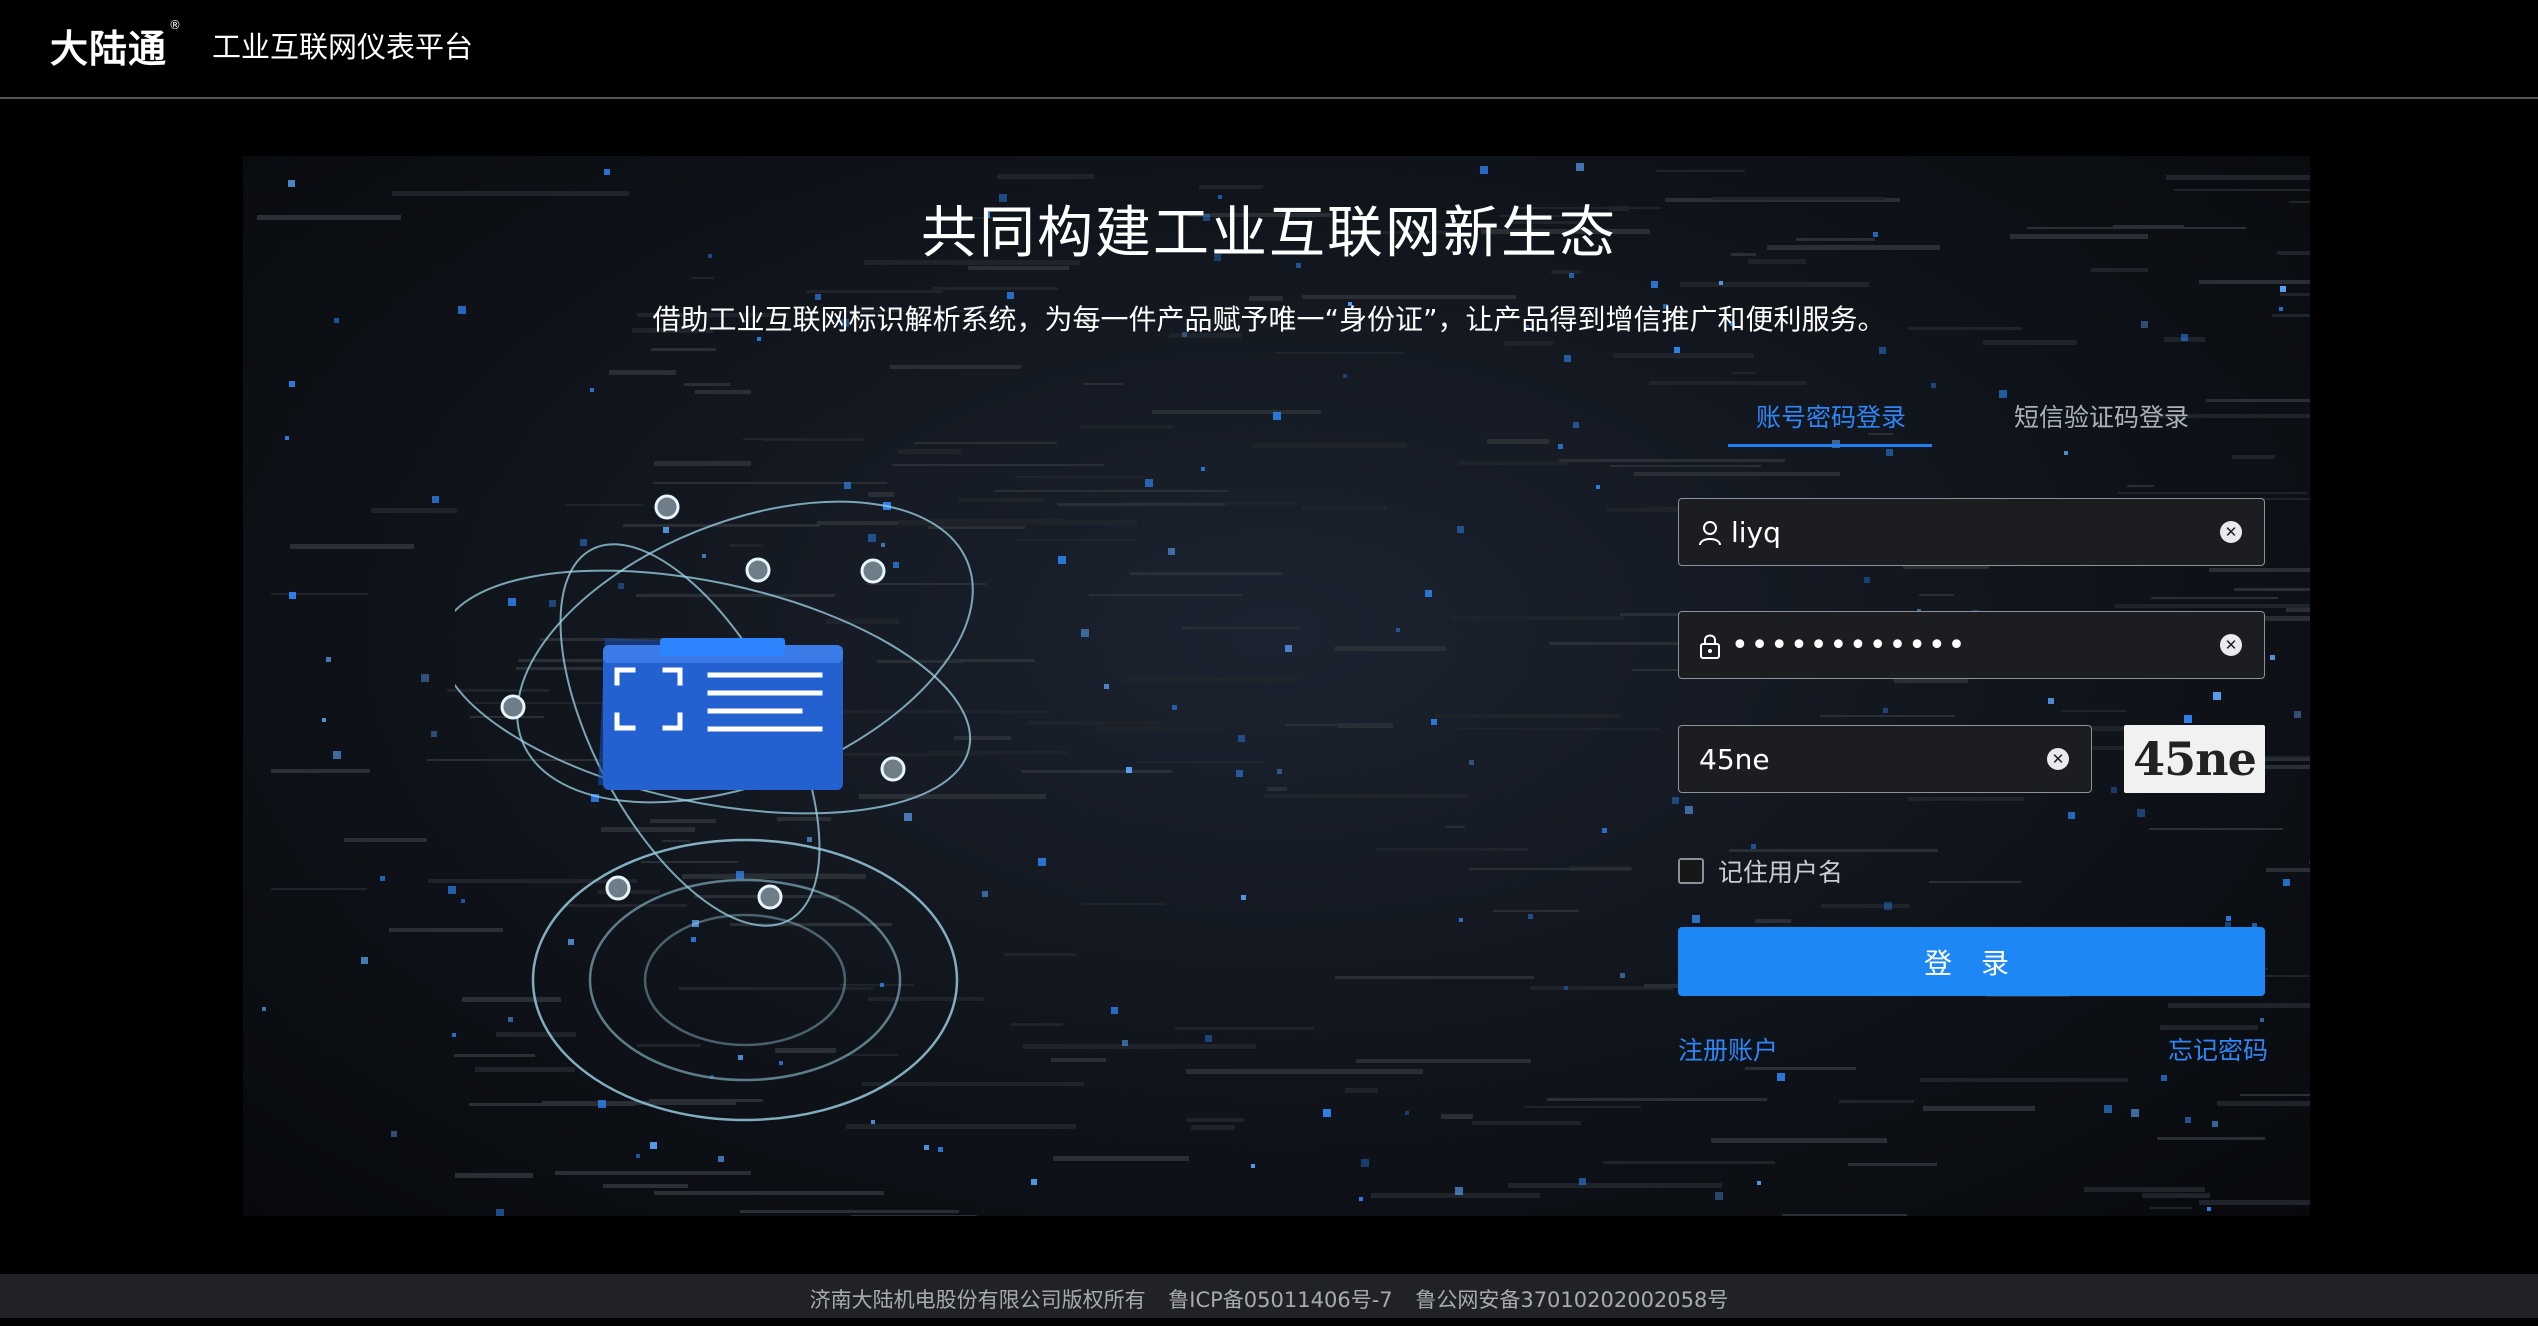 This screenshot has width=2538, height=1326. Describe the element at coordinates (343, 47) in the screenshot. I see `platform-name: 工业互联网仪表平台` at that location.